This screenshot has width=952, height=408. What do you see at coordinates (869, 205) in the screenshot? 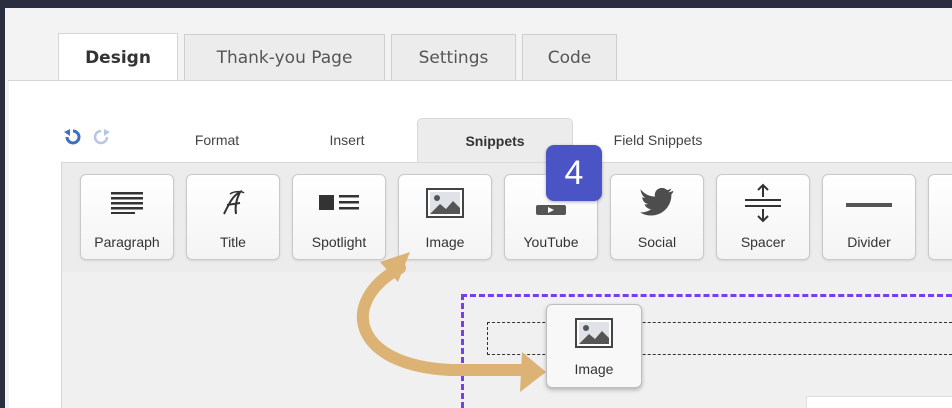
I see `divider-icon` at bounding box center [869, 205].